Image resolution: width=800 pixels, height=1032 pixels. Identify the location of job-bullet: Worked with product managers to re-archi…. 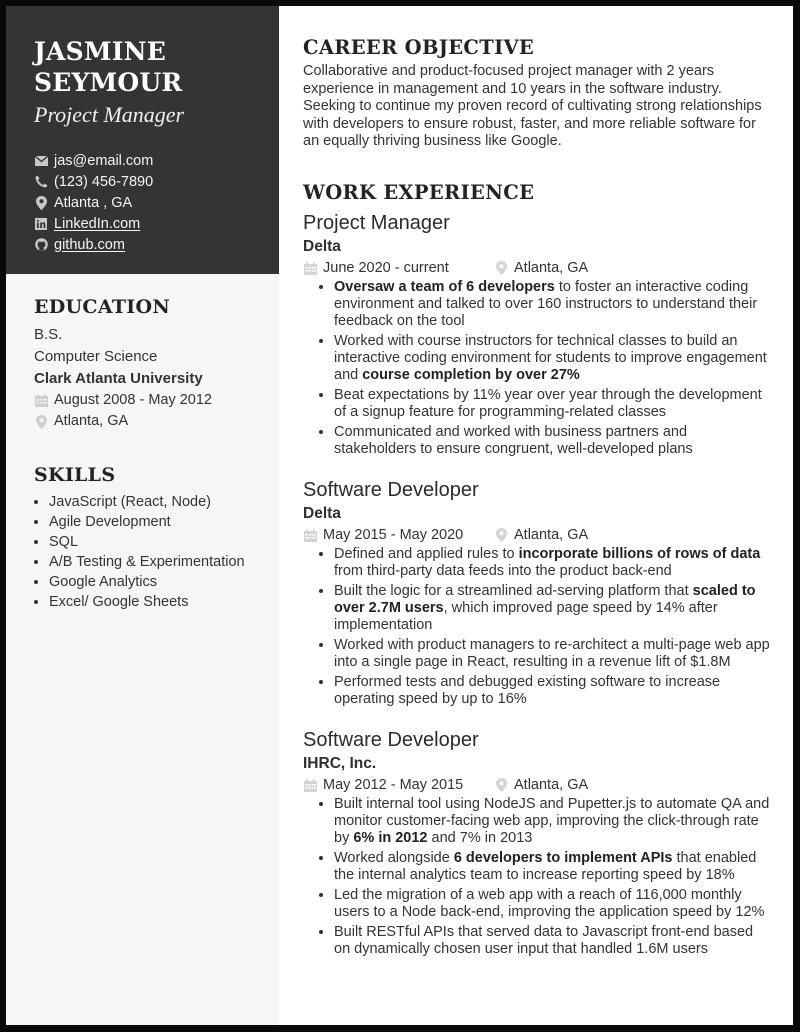
(553, 654).